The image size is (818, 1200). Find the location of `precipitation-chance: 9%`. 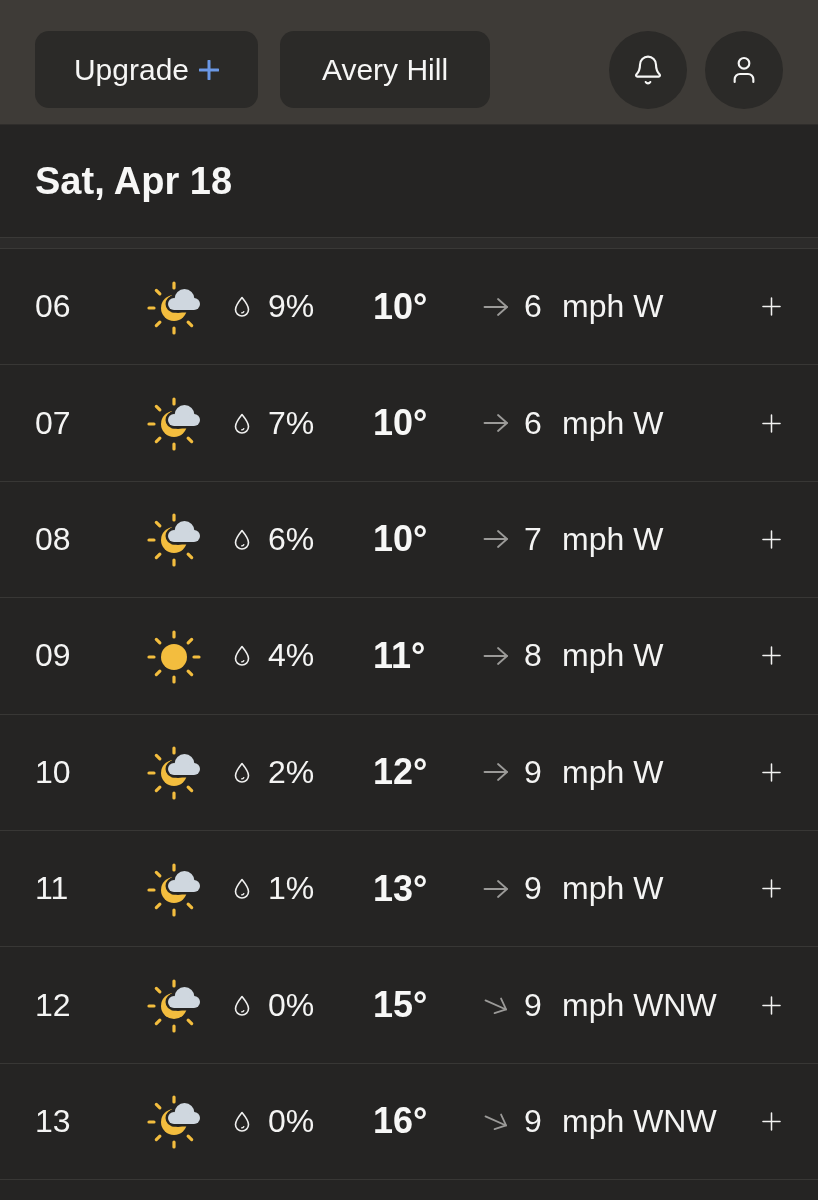

precipitation-chance: 9% is located at coordinates (292, 307).